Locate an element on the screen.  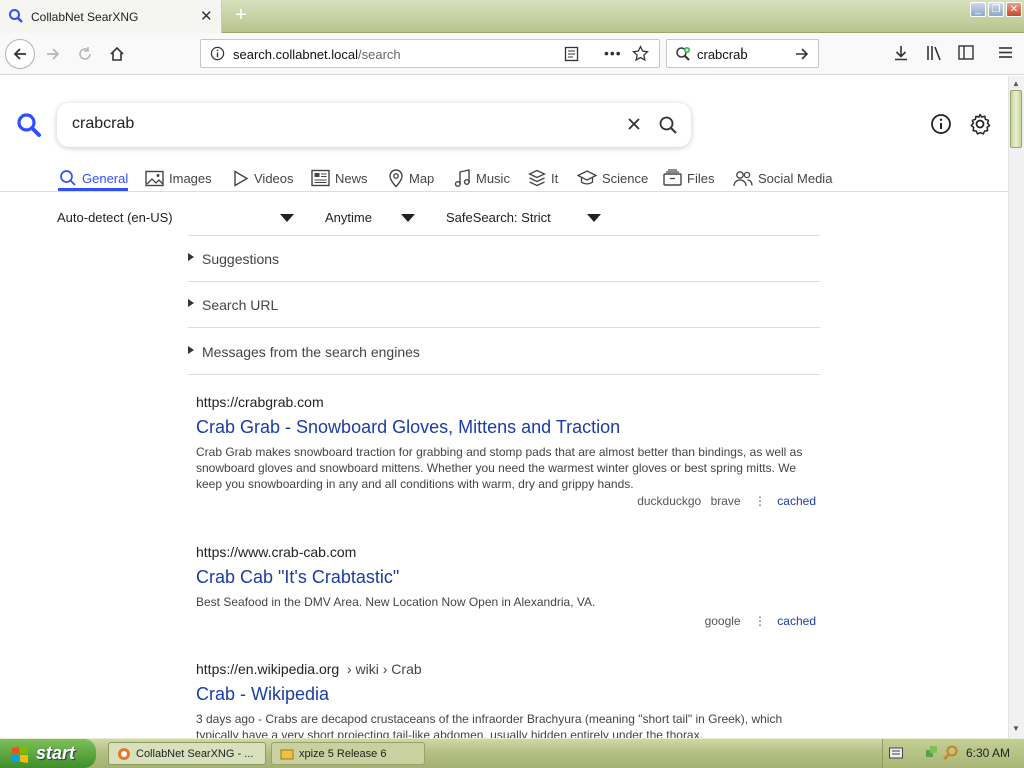
image-icon is located at coordinates (154, 178).